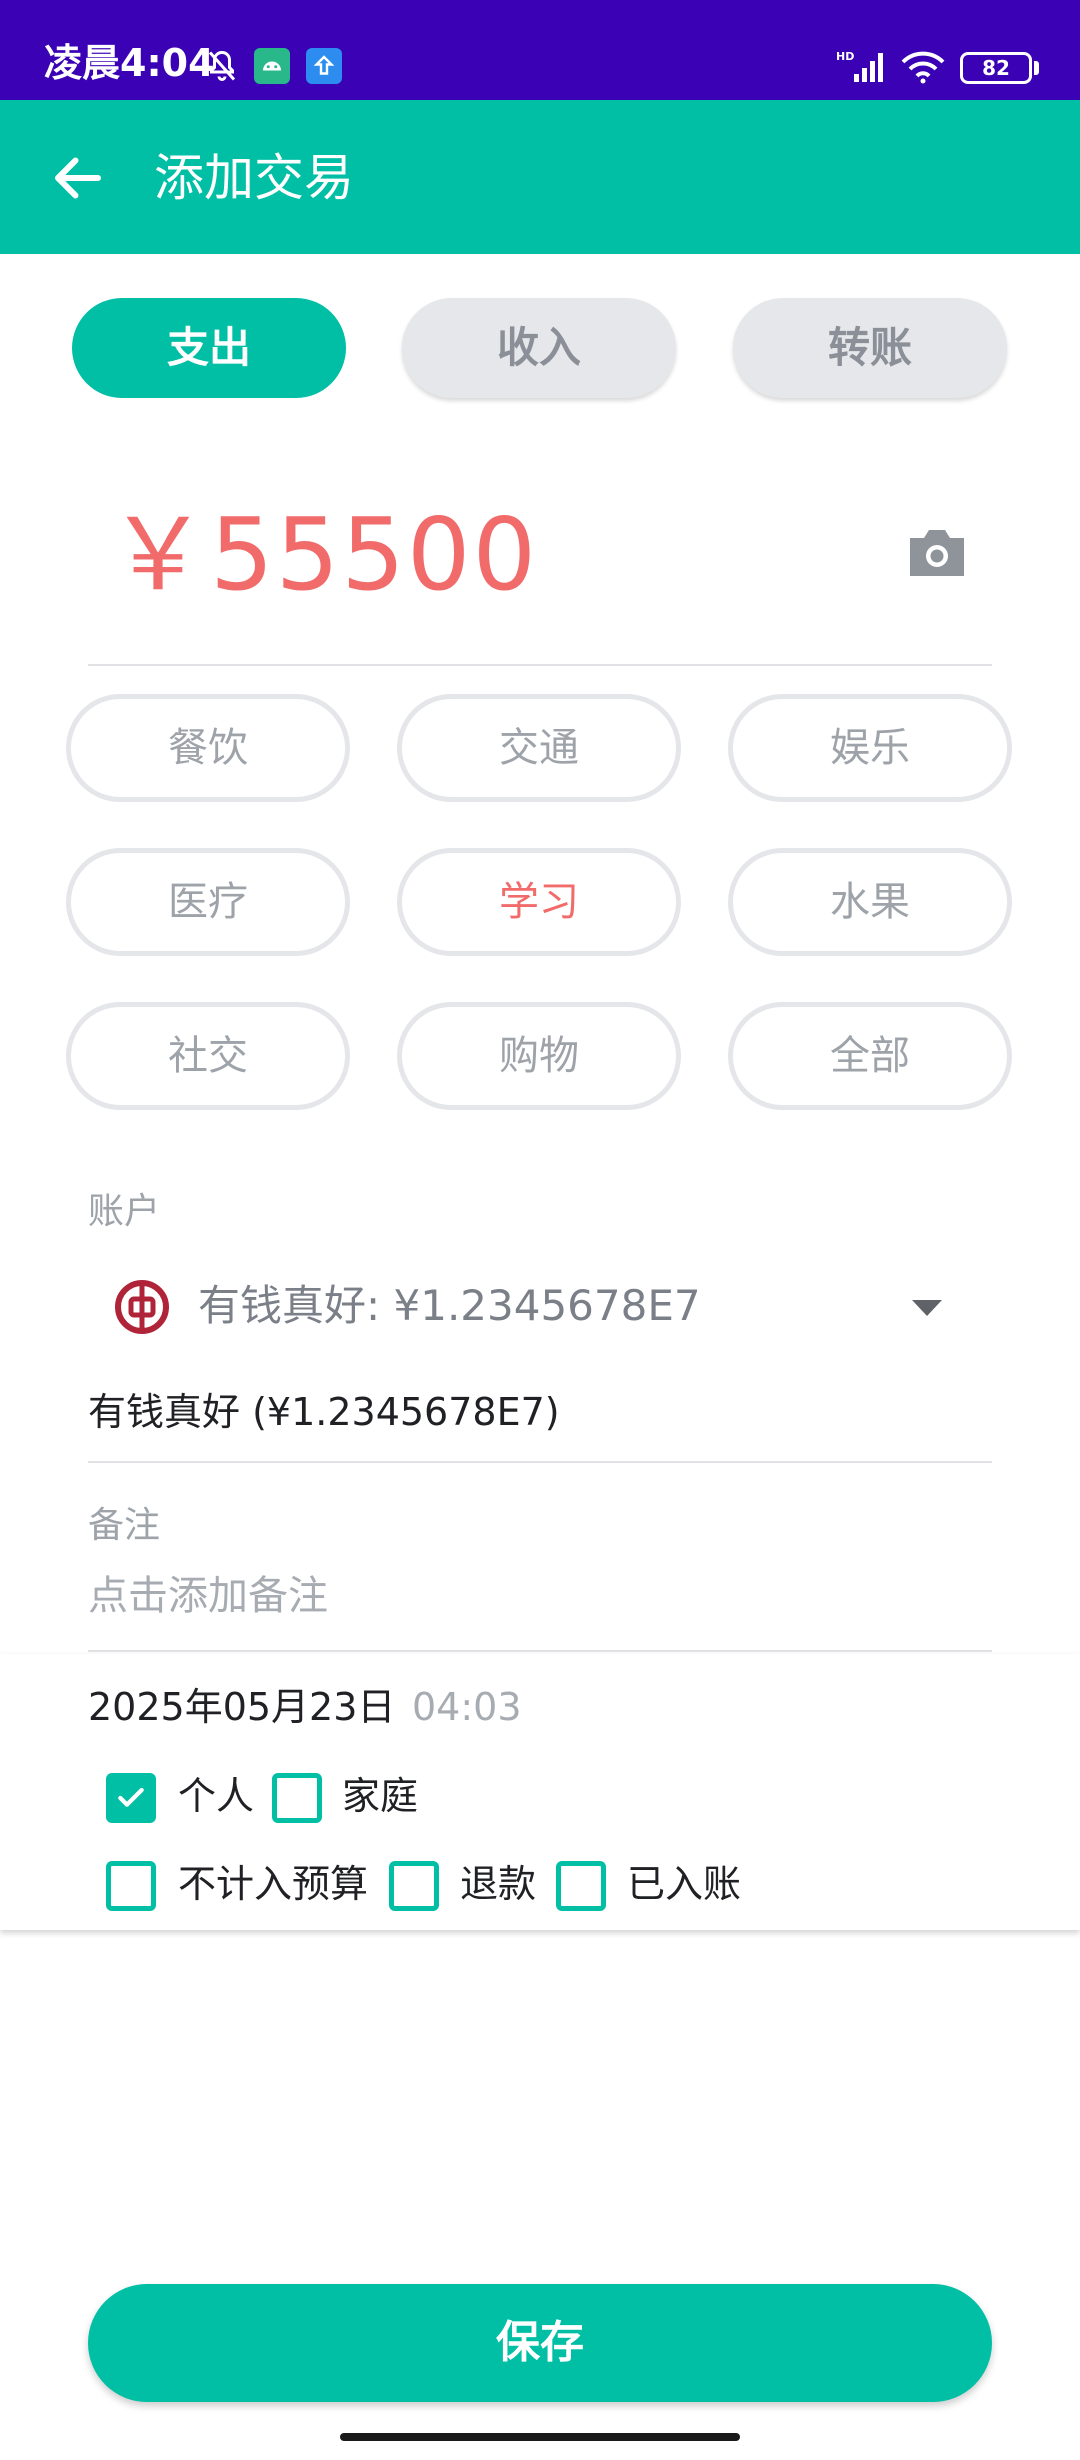  Describe the element at coordinates (124, 1211) in the screenshot. I see `account-label: 账户` at that location.